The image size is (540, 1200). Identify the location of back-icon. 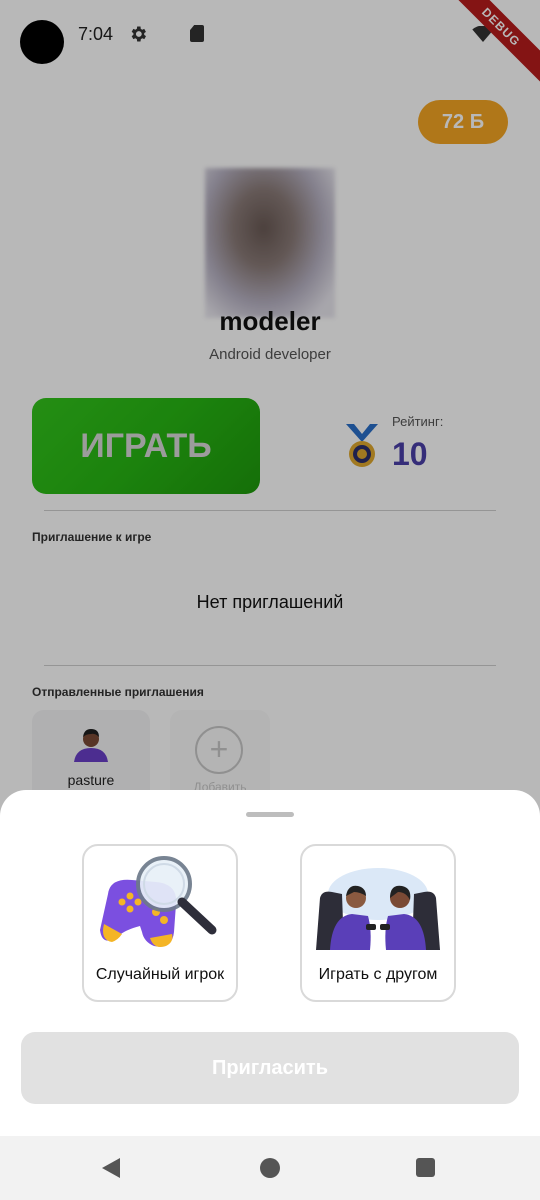
(111, 1168).